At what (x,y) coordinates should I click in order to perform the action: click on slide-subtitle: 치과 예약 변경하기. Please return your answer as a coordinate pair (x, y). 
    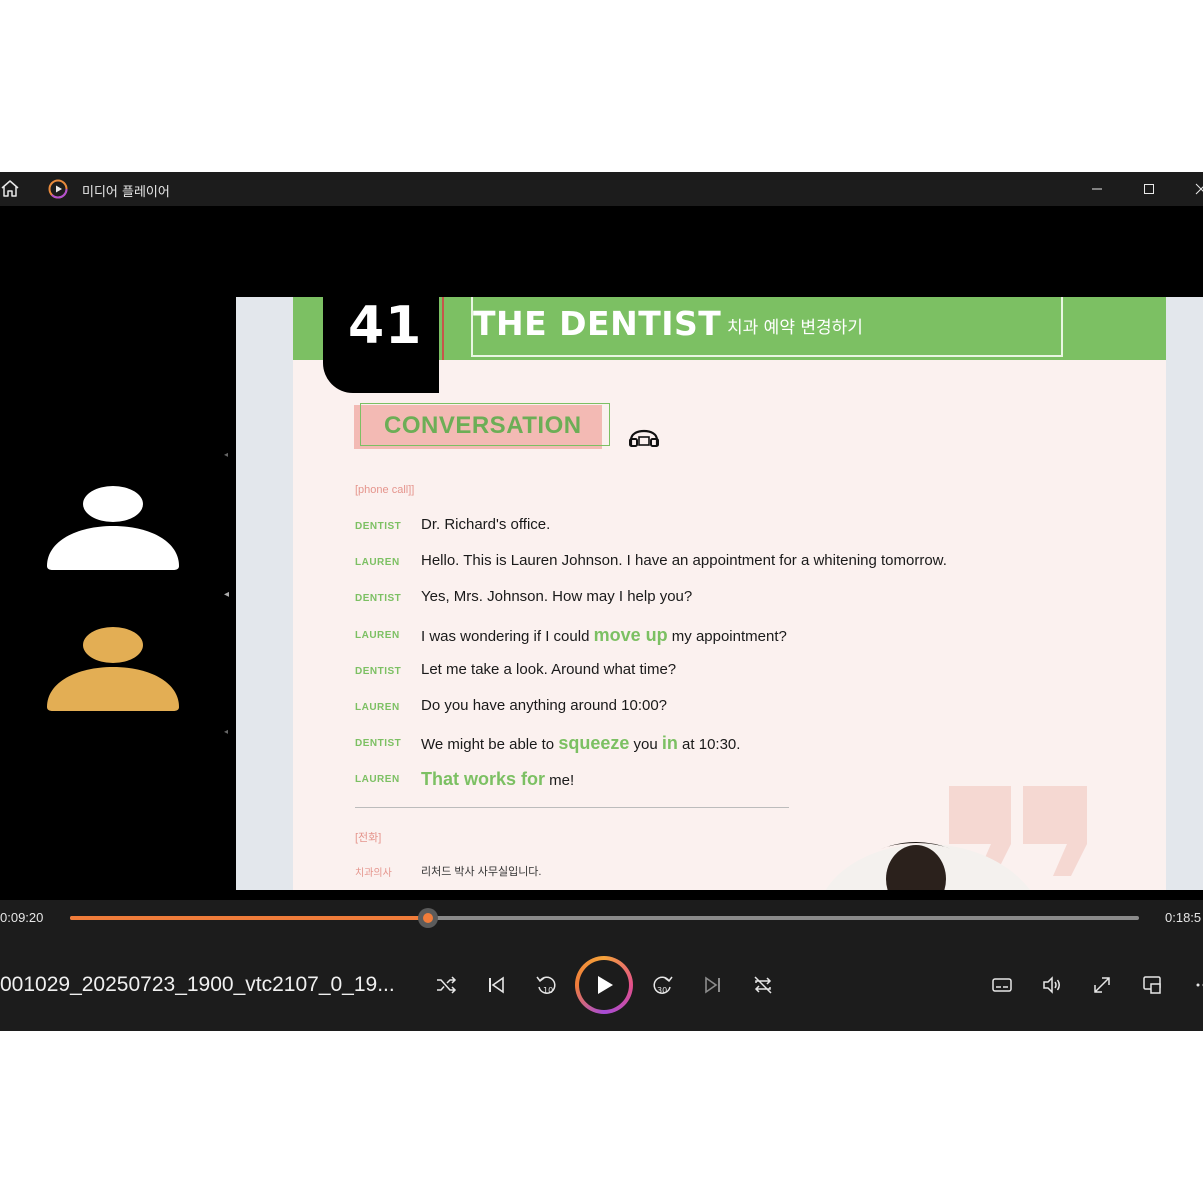
    Looking at the image, I should click on (795, 328).